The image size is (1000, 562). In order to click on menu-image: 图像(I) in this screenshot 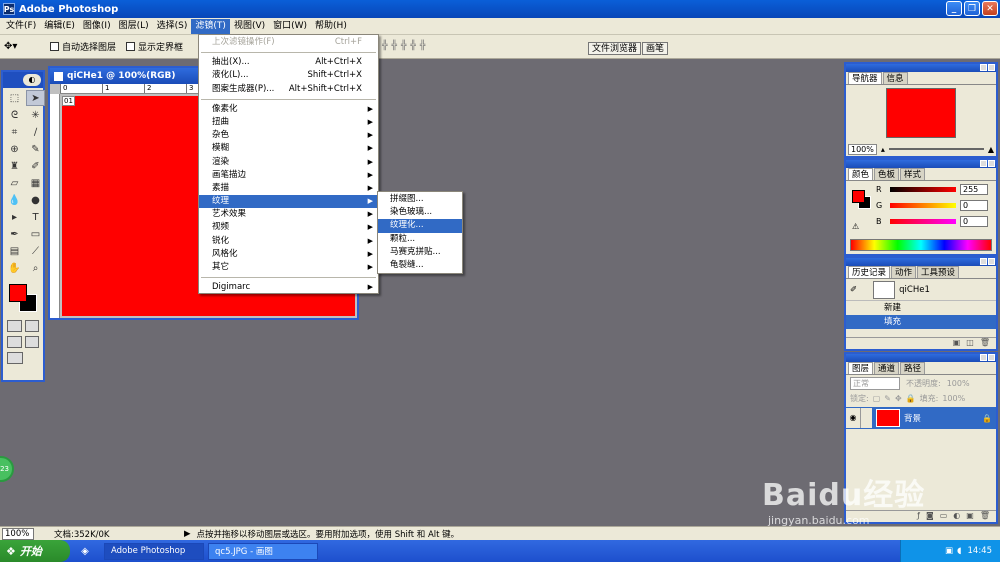, I will do `click(97, 26)`.